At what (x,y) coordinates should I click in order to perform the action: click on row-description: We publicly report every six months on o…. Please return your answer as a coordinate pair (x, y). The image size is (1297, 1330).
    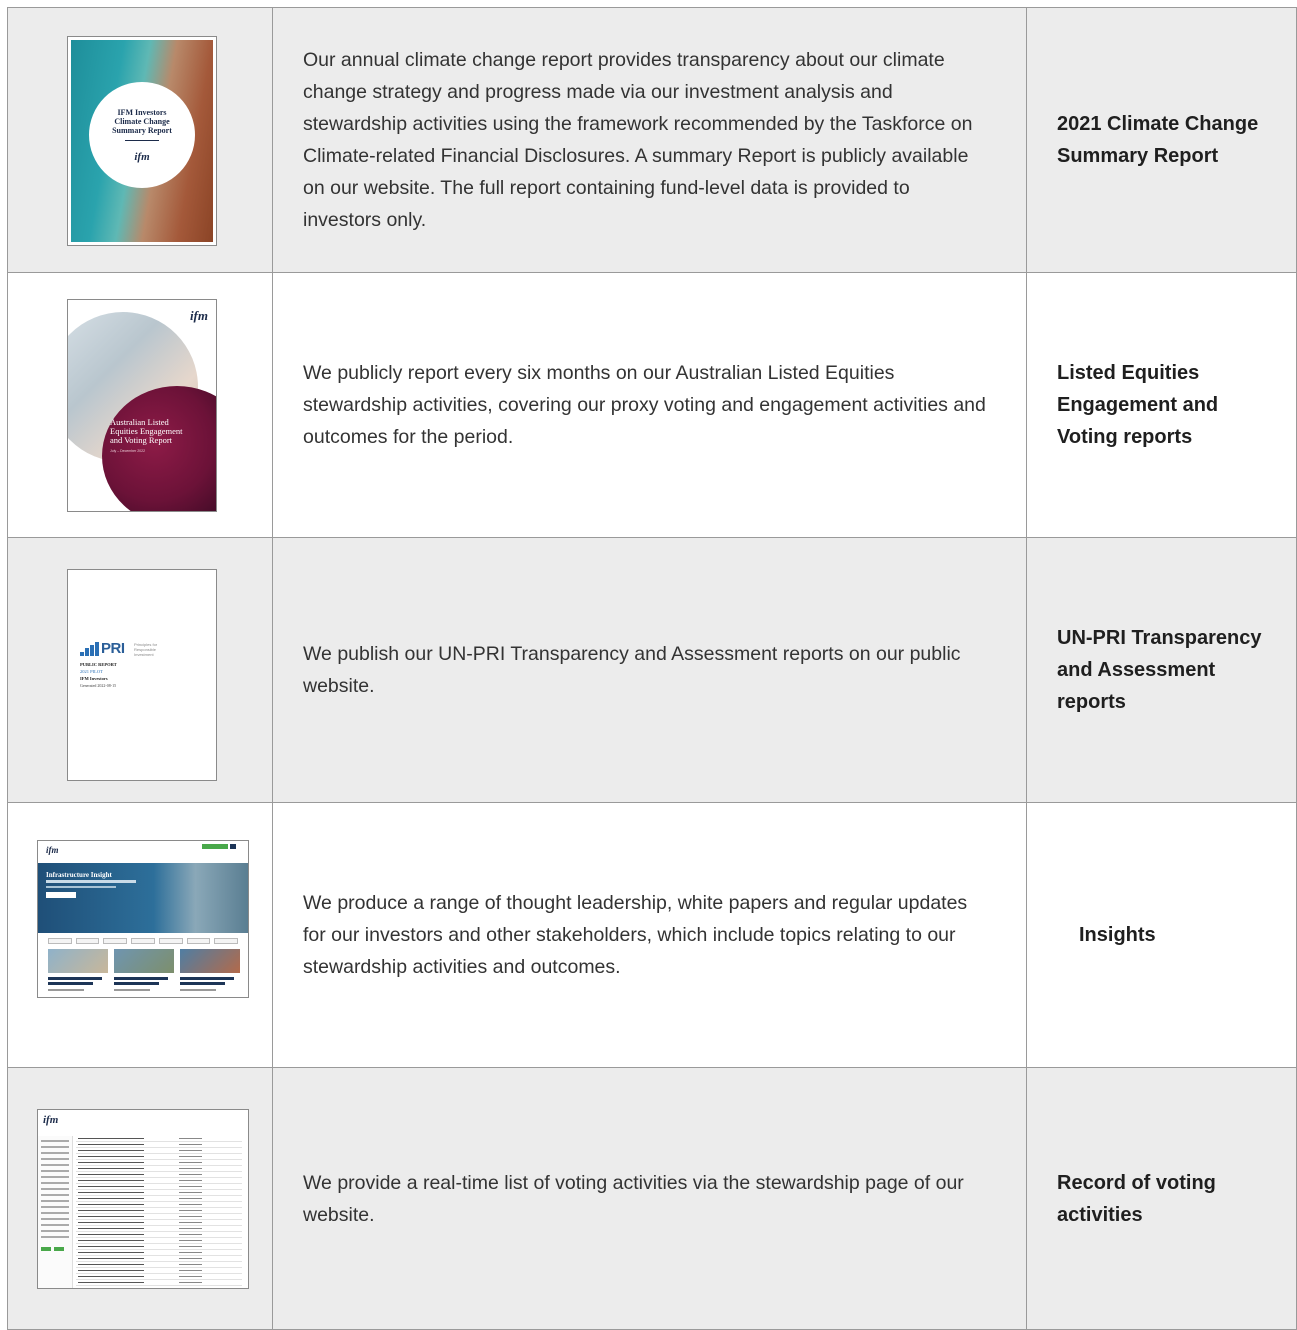
    Looking at the image, I should click on (644, 405).